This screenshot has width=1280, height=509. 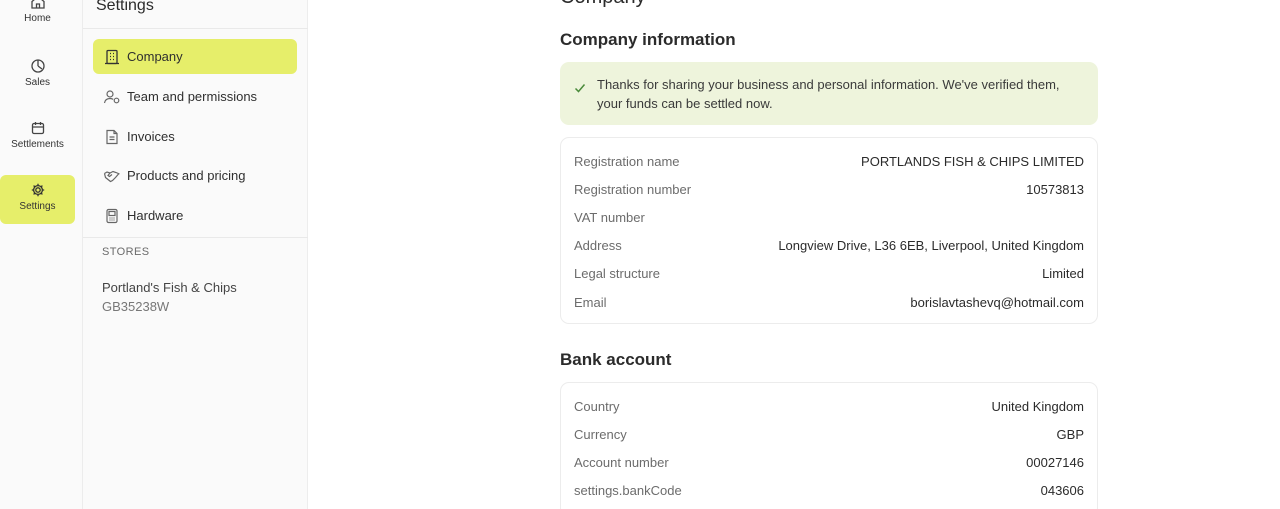 What do you see at coordinates (617, 273) in the screenshot?
I see `row-label: Legal structure` at bounding box center [617, 273].